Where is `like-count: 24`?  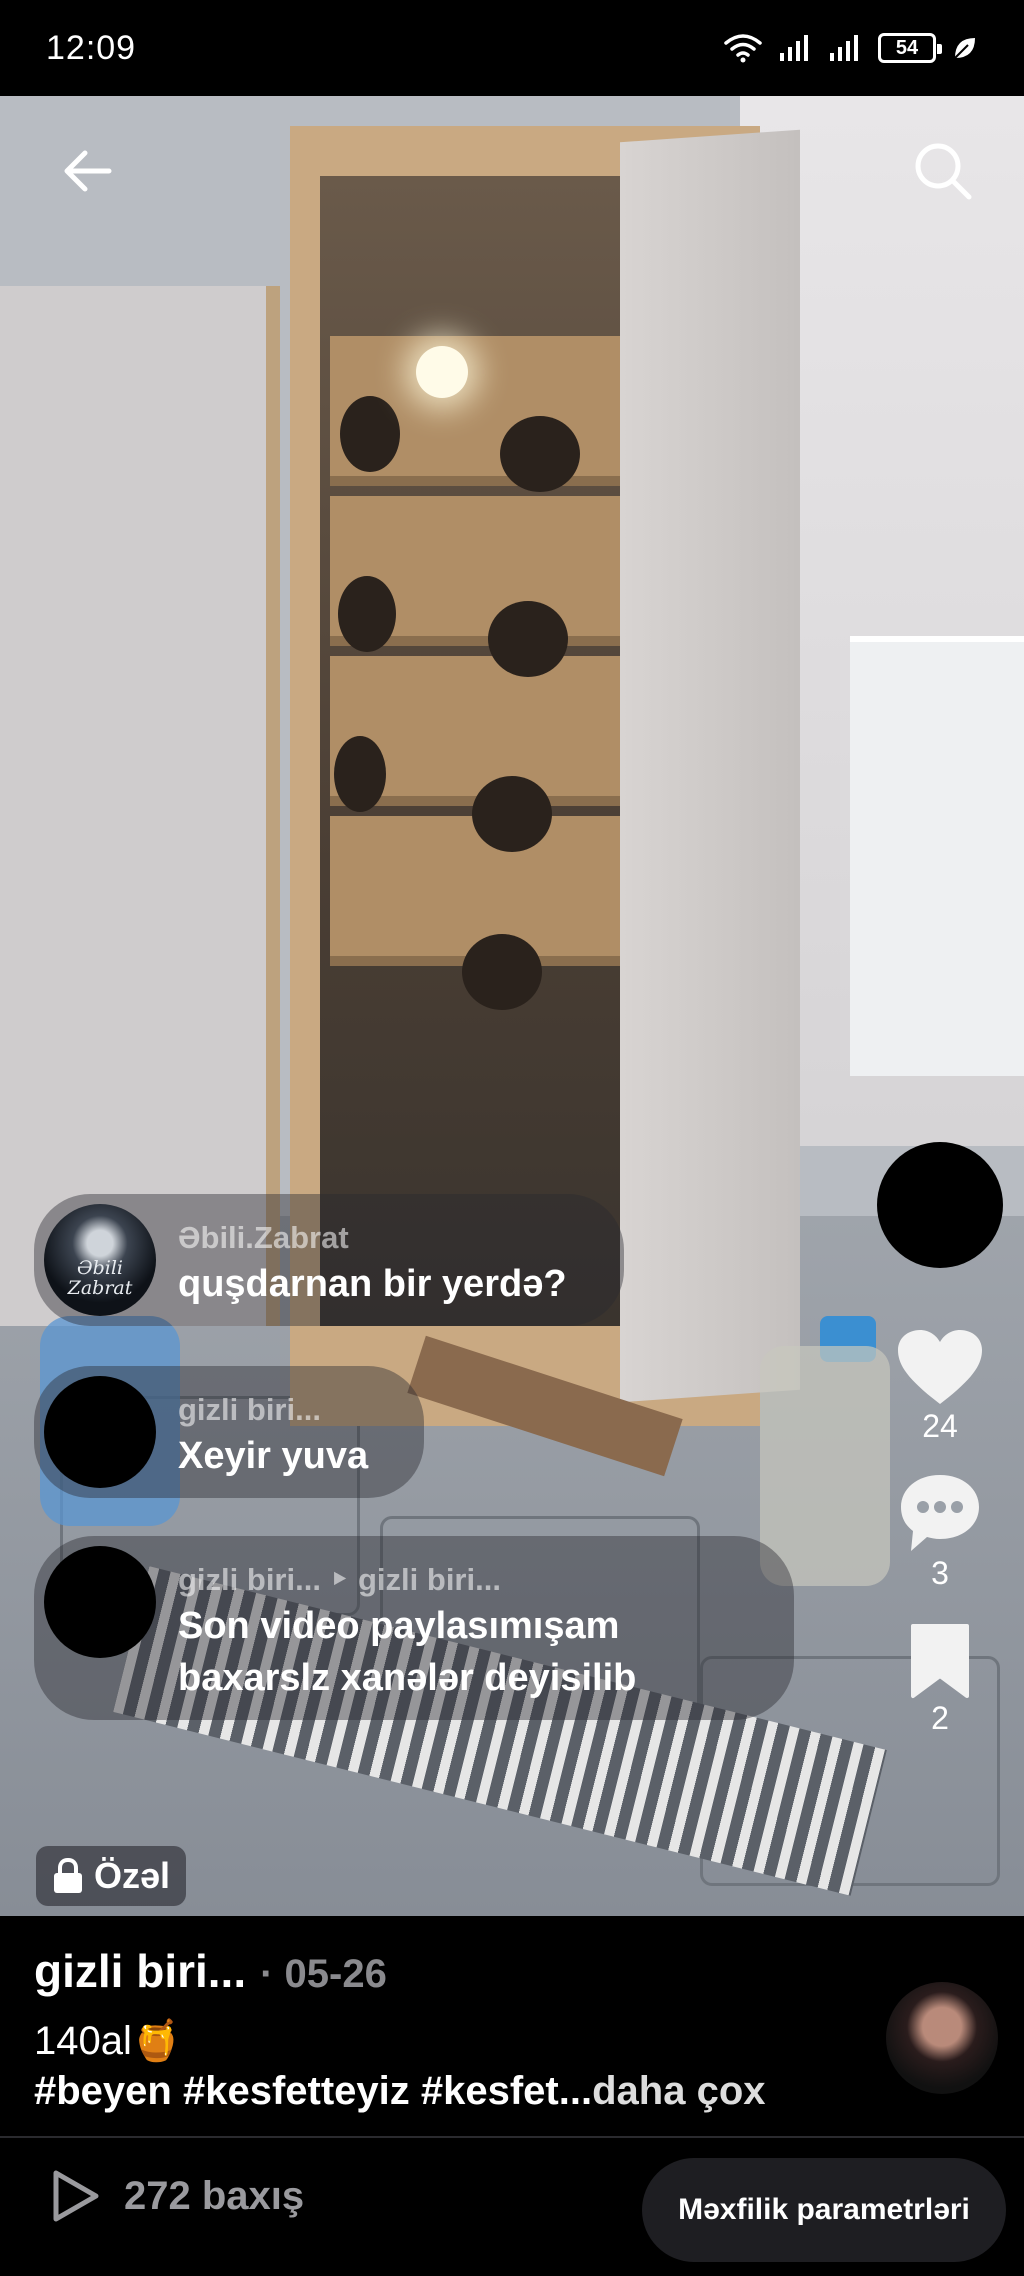
like-count: 24 is located at coordinates (940, 1426).